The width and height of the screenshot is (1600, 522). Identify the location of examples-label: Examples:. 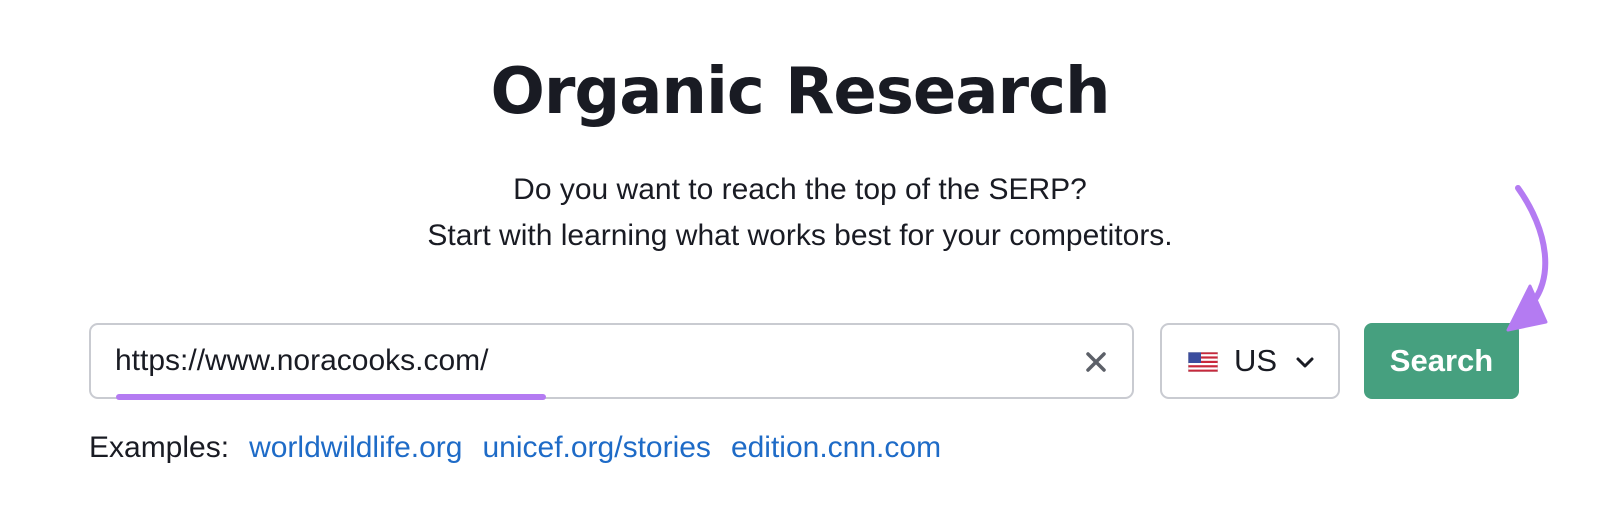
(159, 447).